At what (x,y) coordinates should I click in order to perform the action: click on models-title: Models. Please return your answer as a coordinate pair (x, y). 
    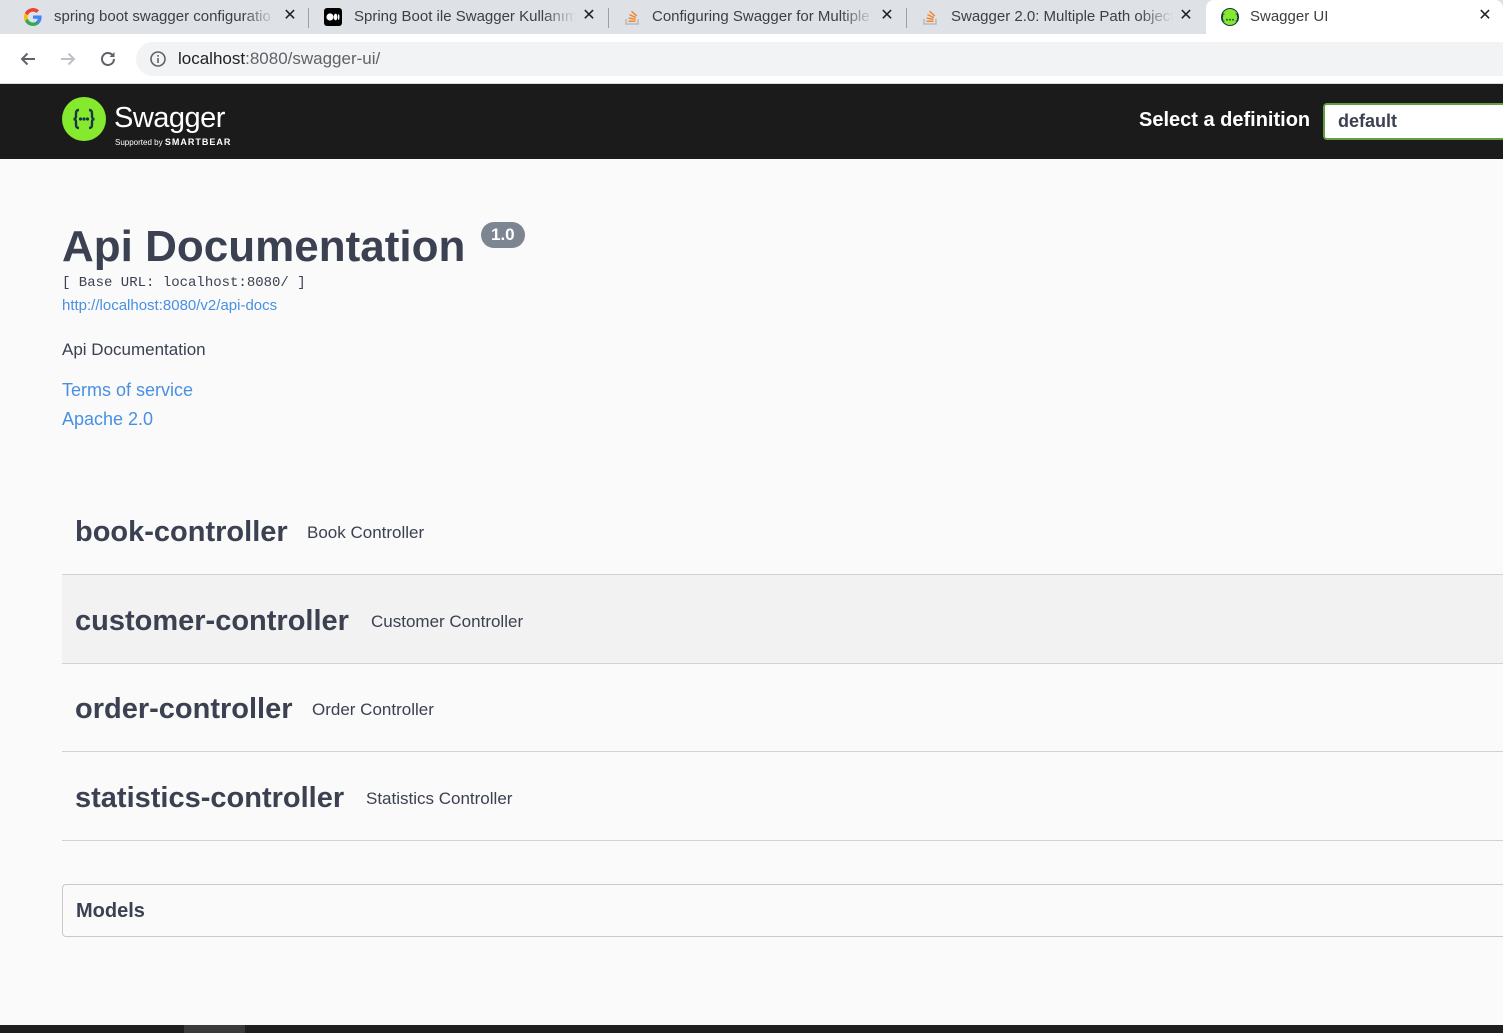
    Looking at the image, I should click on (110, 911).